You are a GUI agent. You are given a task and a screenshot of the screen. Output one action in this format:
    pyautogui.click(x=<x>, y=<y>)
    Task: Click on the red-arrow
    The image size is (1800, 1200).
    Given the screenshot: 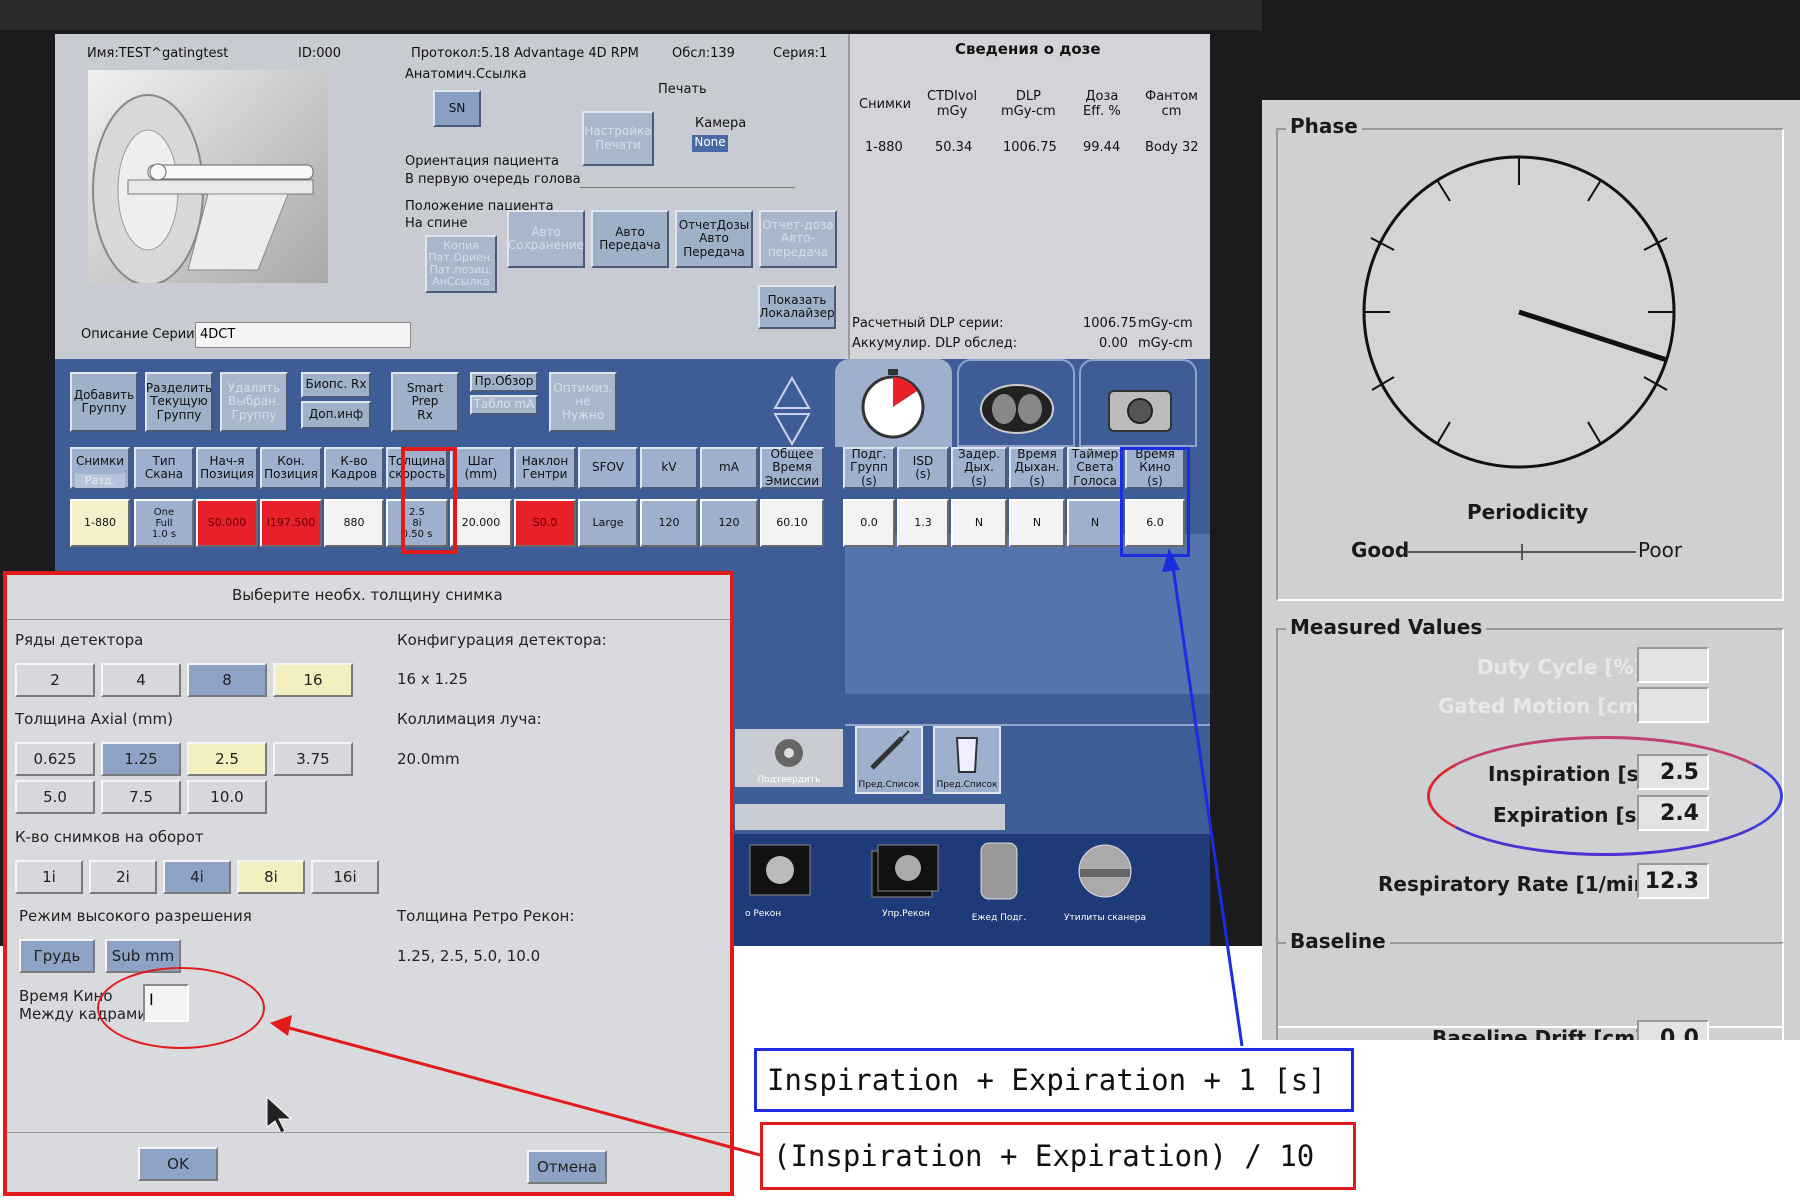 What is the action you would take?
    pyautogui.click(x=521, y=1090)
    